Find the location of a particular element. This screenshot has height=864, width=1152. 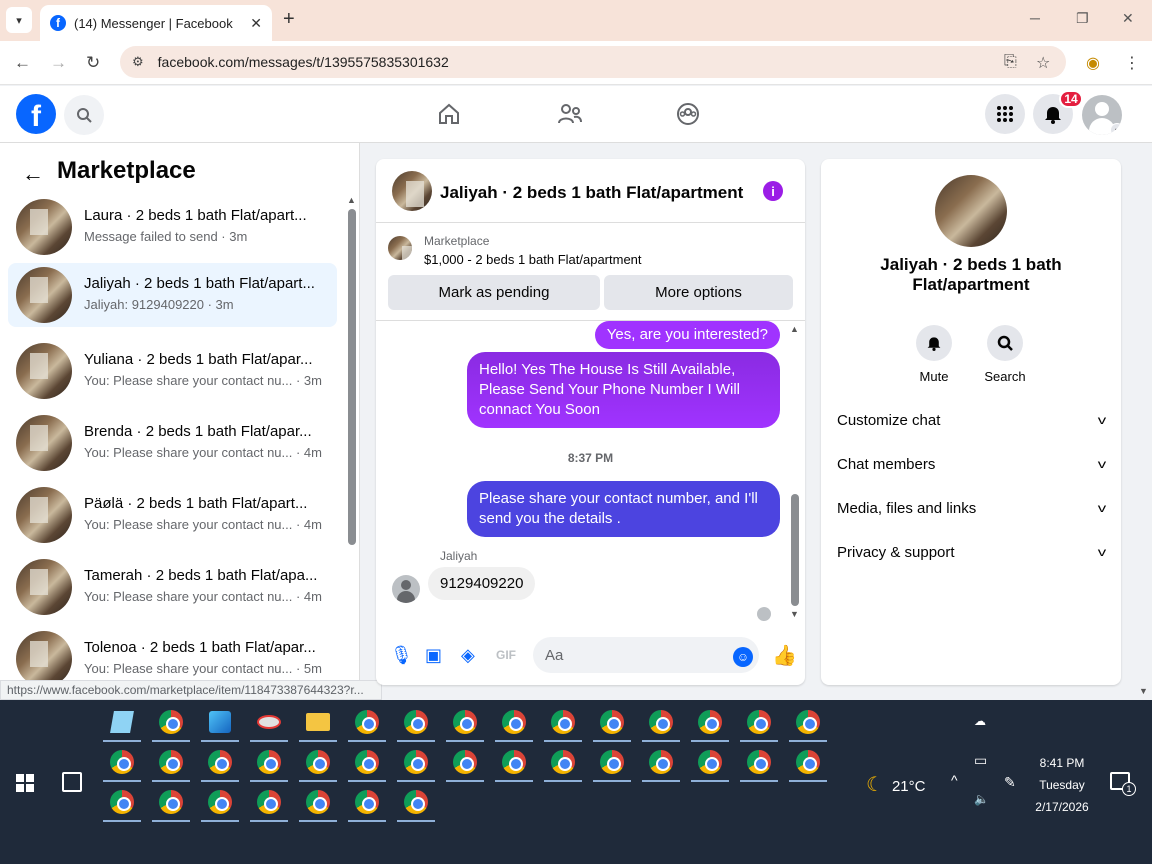

windows-start-icon is located at coordinates (25, 783).